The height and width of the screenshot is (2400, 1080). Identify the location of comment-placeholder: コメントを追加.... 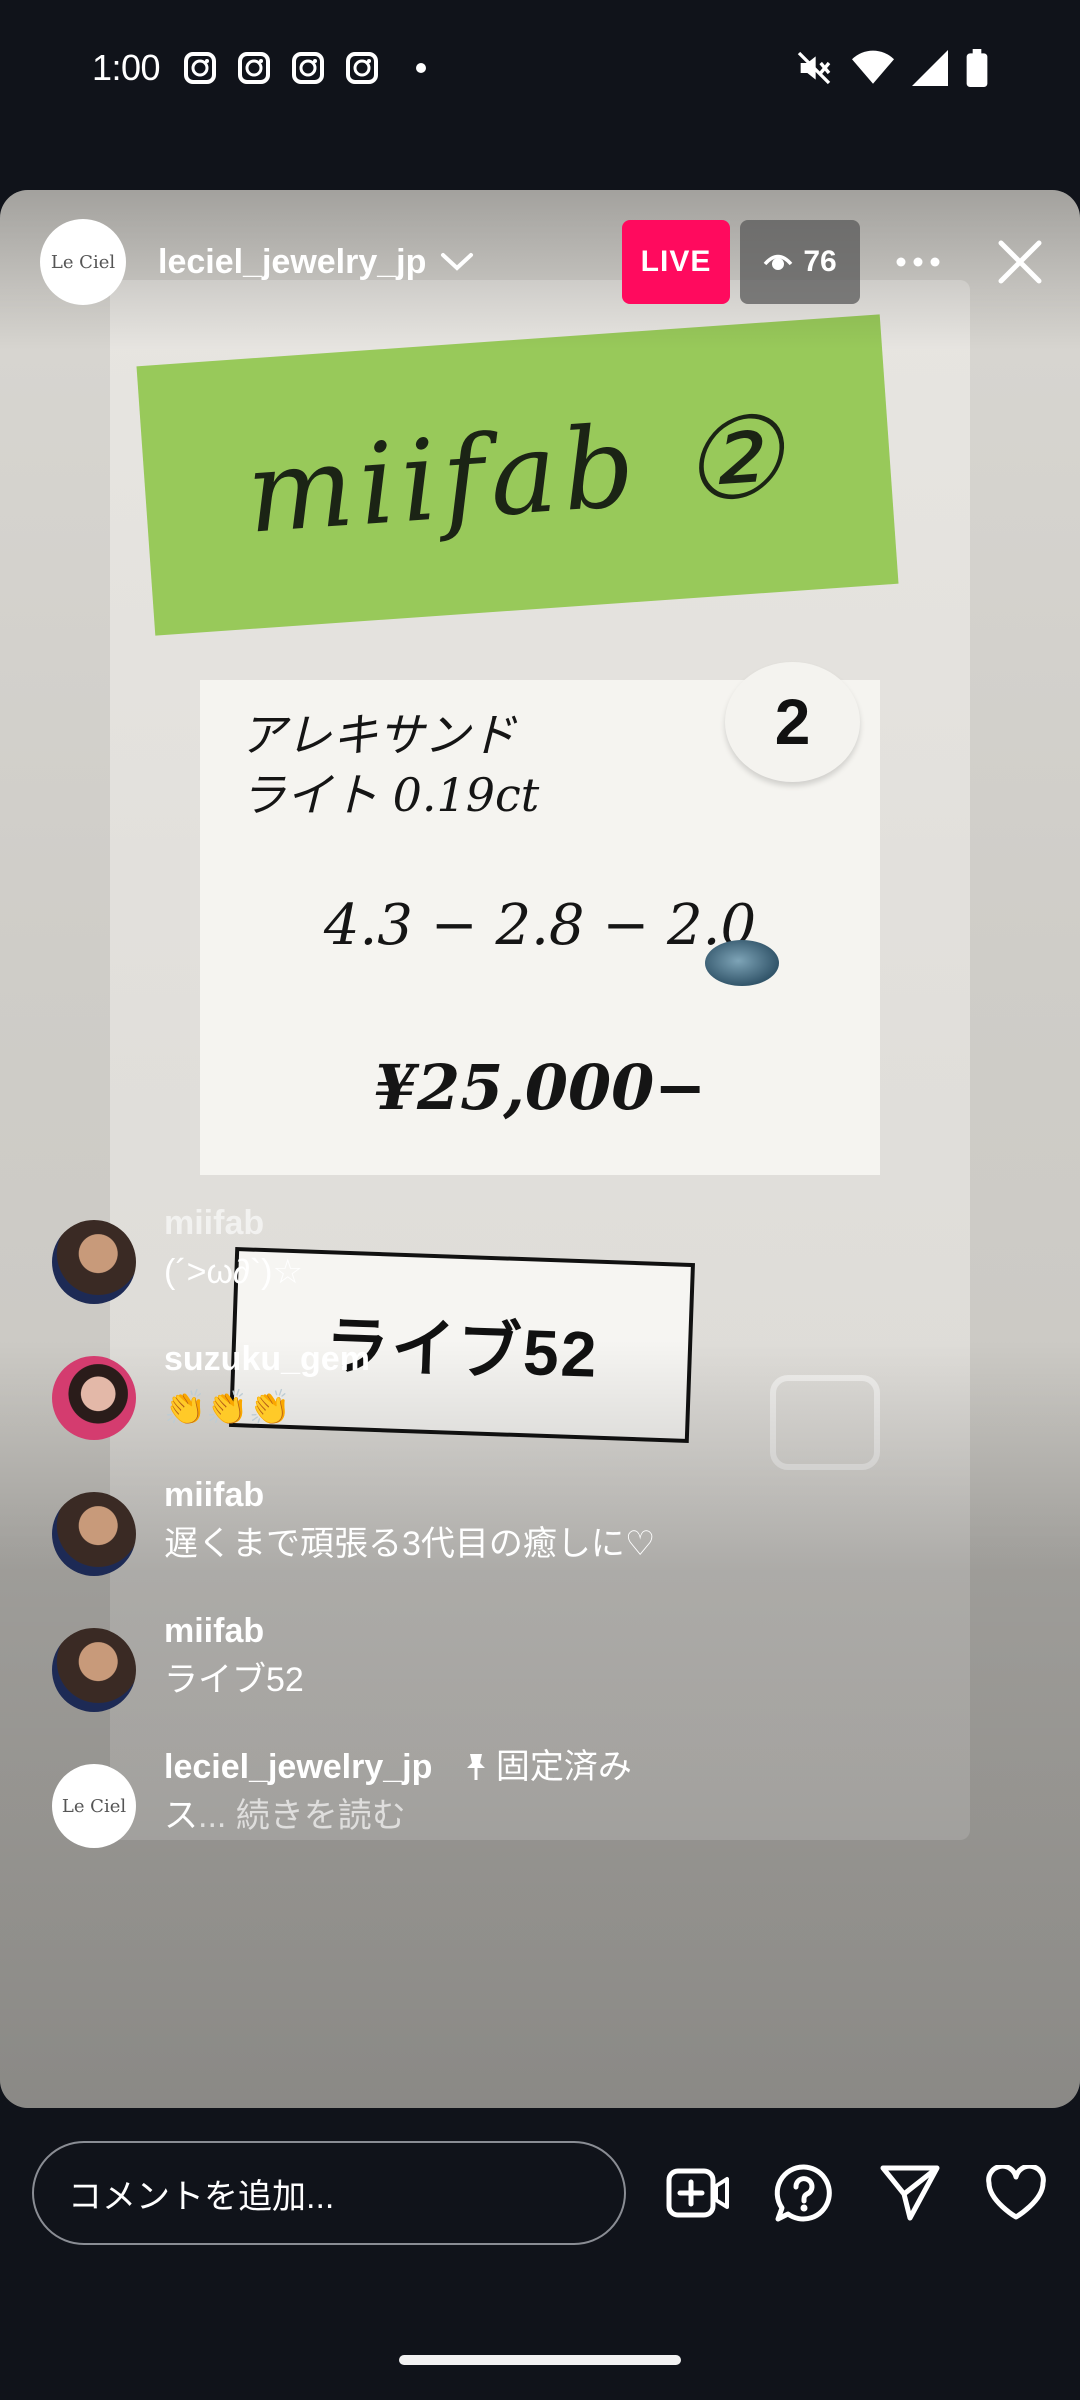
(201, 2196).